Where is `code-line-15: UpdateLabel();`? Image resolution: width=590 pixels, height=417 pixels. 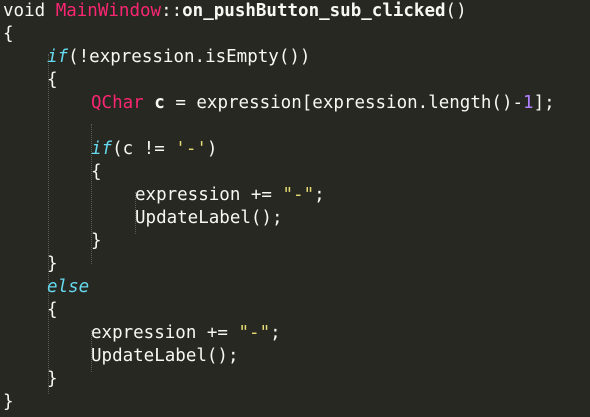 code-line-15: UpdateLabel(); is located at coordinates (165, 356).